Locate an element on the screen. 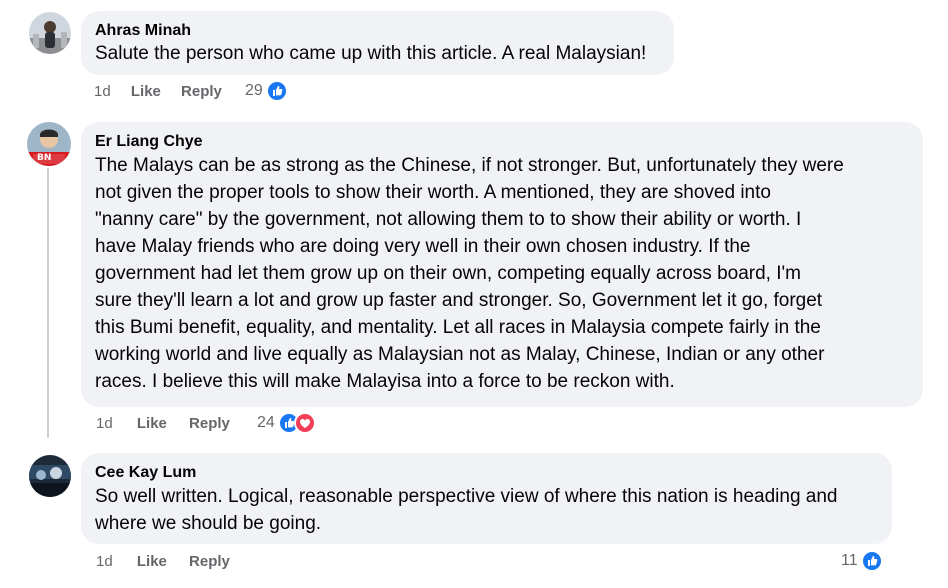 The width and height of the screenshot is (948, 588). comment-author: Er Liang Chye is located at coordinates (502, 142).